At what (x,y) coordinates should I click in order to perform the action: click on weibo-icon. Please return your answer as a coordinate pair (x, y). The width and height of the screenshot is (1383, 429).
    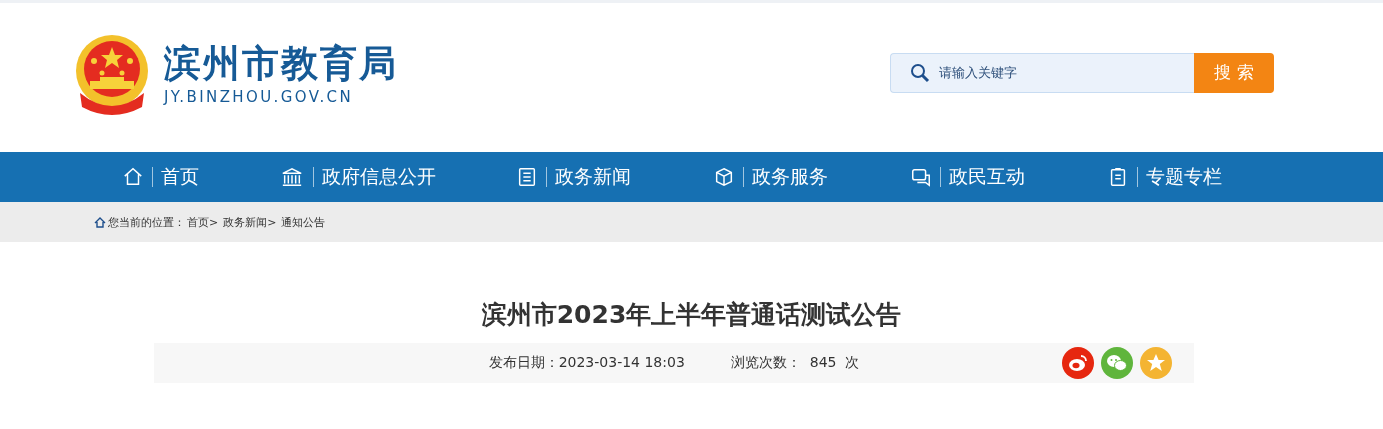
    Looking at the image, I should click on (1078, 363).